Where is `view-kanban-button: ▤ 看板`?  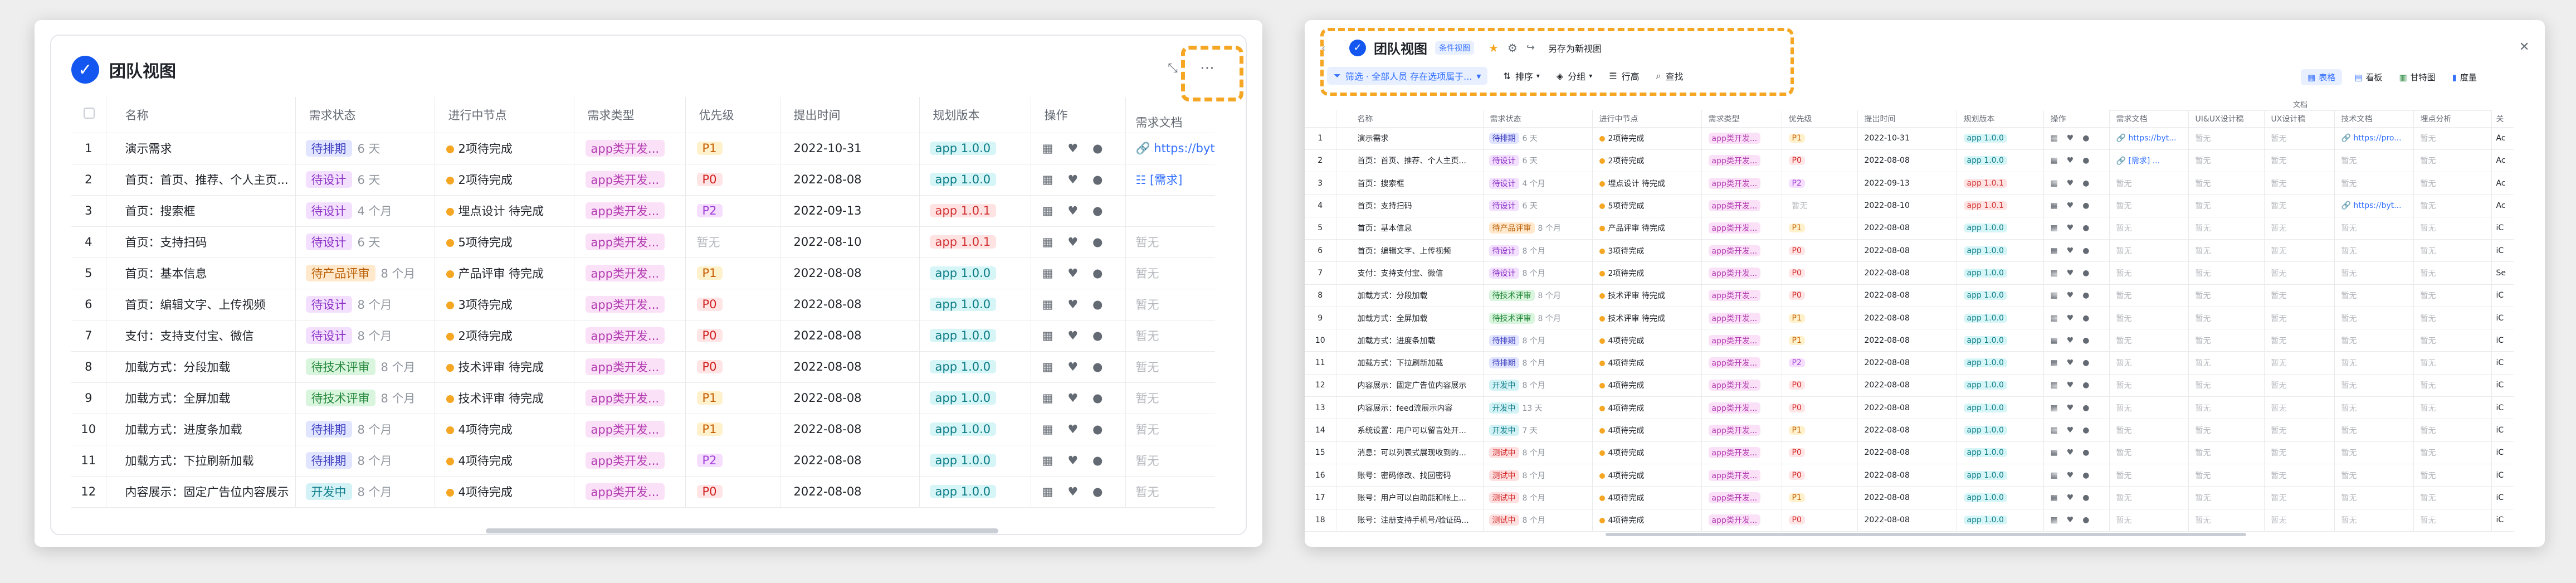 view-kanban-button: ▤ 看板 is located at coordinates (2368, 77).